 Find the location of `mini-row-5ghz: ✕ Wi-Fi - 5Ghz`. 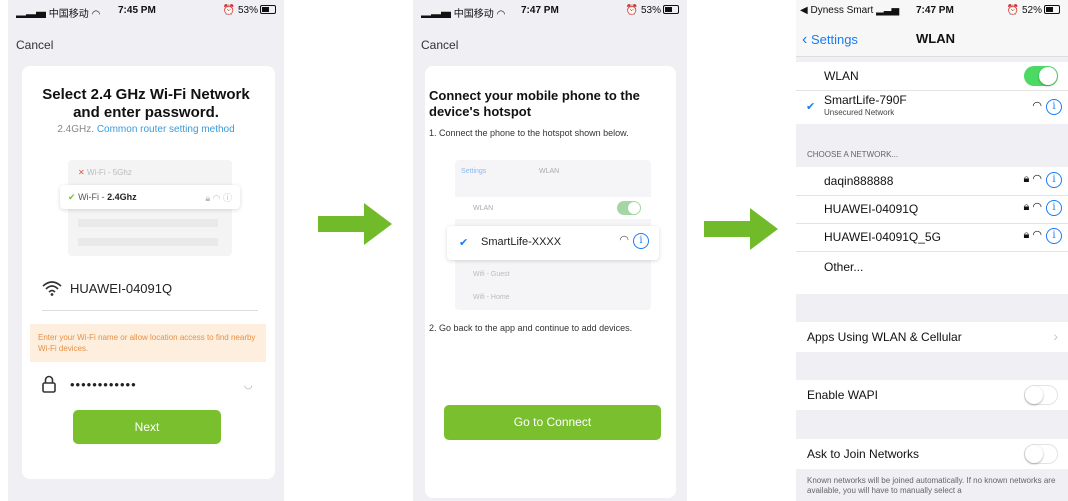

mini-row-5ghz: ✕ Wi-Fi - 5Ghz is located at coordinates (105, 172).